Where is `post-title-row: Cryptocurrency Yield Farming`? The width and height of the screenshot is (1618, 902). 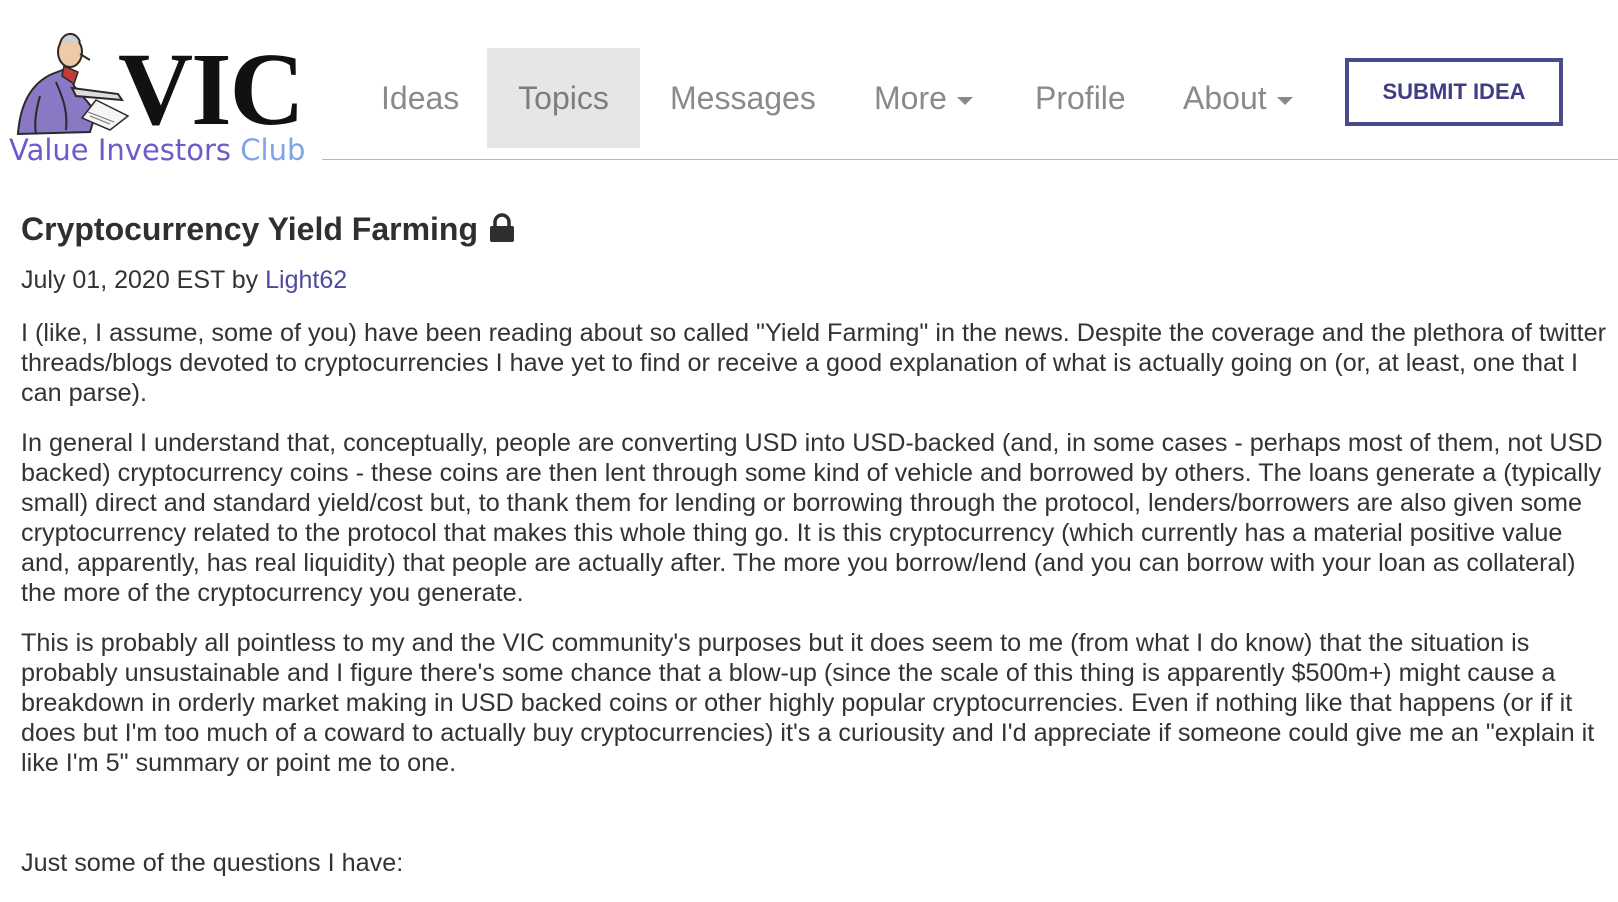 post-title-row: Cryptocurrency Yield Farming is located at coordinates (816, 229).